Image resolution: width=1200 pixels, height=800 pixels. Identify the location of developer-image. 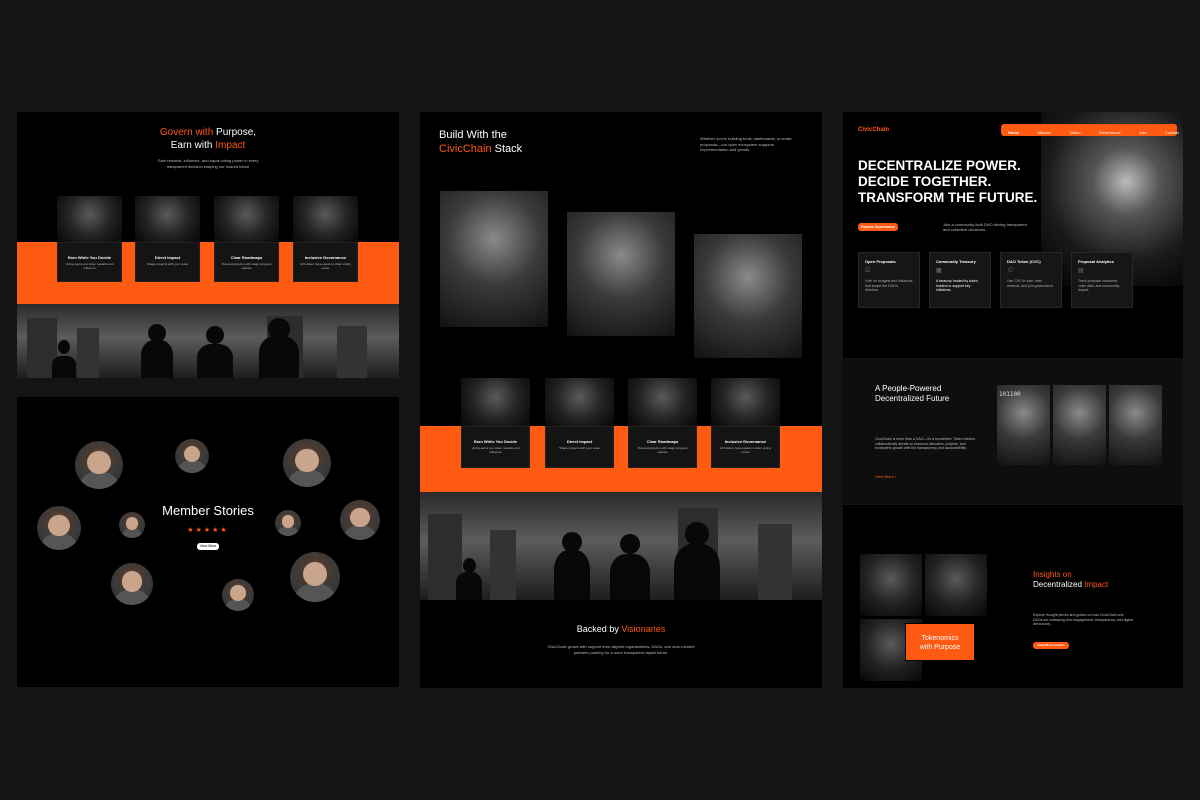
(494, 259).